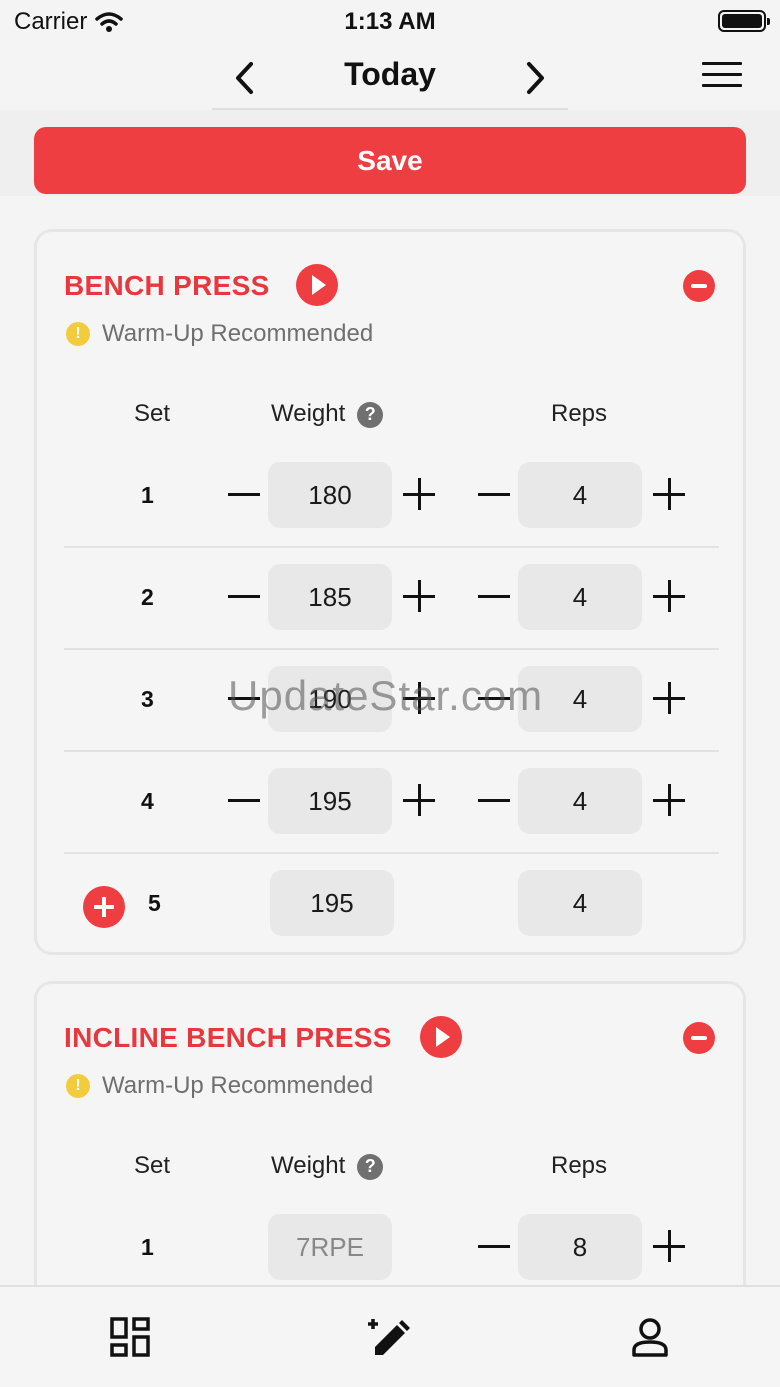  Describe the element at coordinates (722, 77) in the screenshot. I see `menu-icon` at that location.